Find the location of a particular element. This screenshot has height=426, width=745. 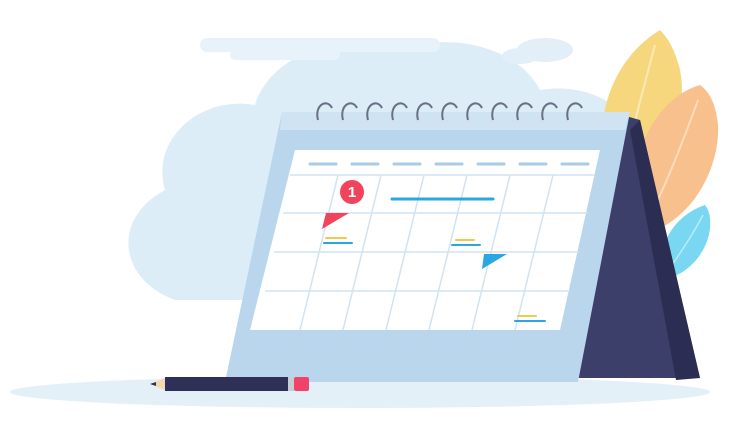

day-one-marker: 1 is located at coordinates (352, 192).